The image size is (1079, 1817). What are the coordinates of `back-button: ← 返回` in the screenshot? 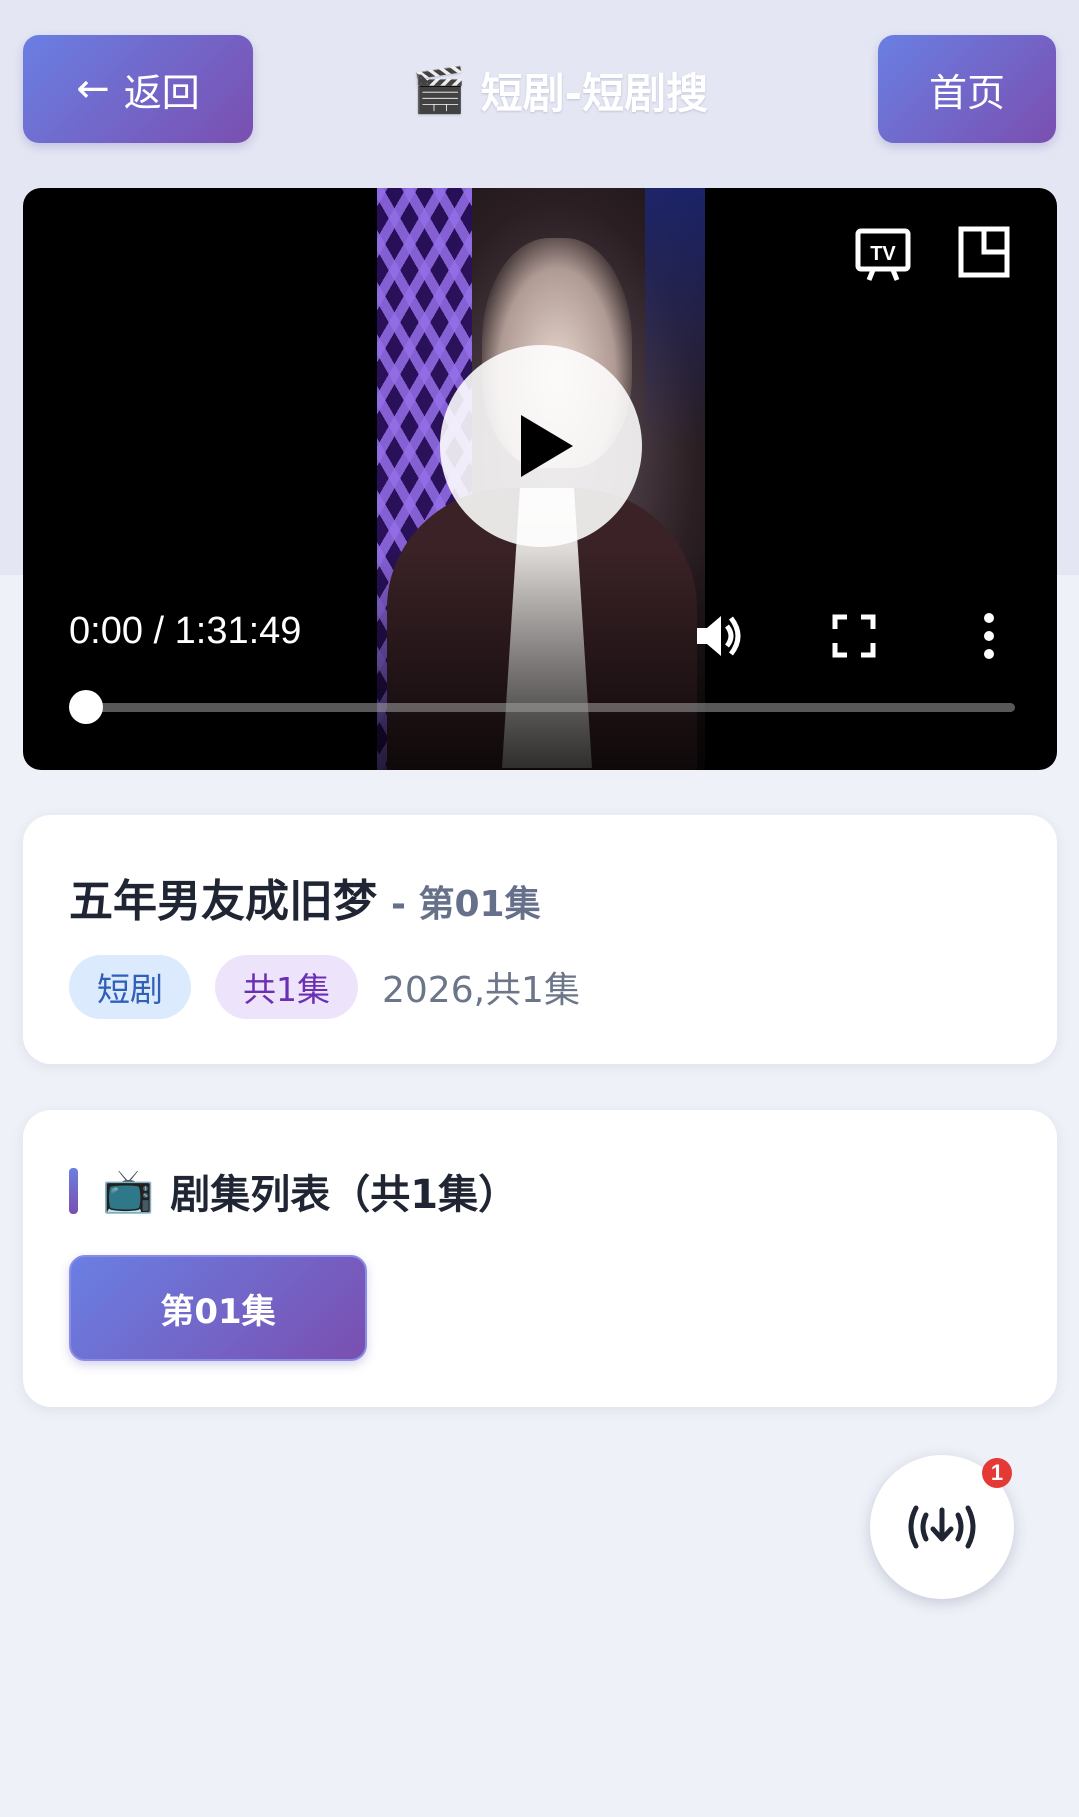 It's located at (138, 89).